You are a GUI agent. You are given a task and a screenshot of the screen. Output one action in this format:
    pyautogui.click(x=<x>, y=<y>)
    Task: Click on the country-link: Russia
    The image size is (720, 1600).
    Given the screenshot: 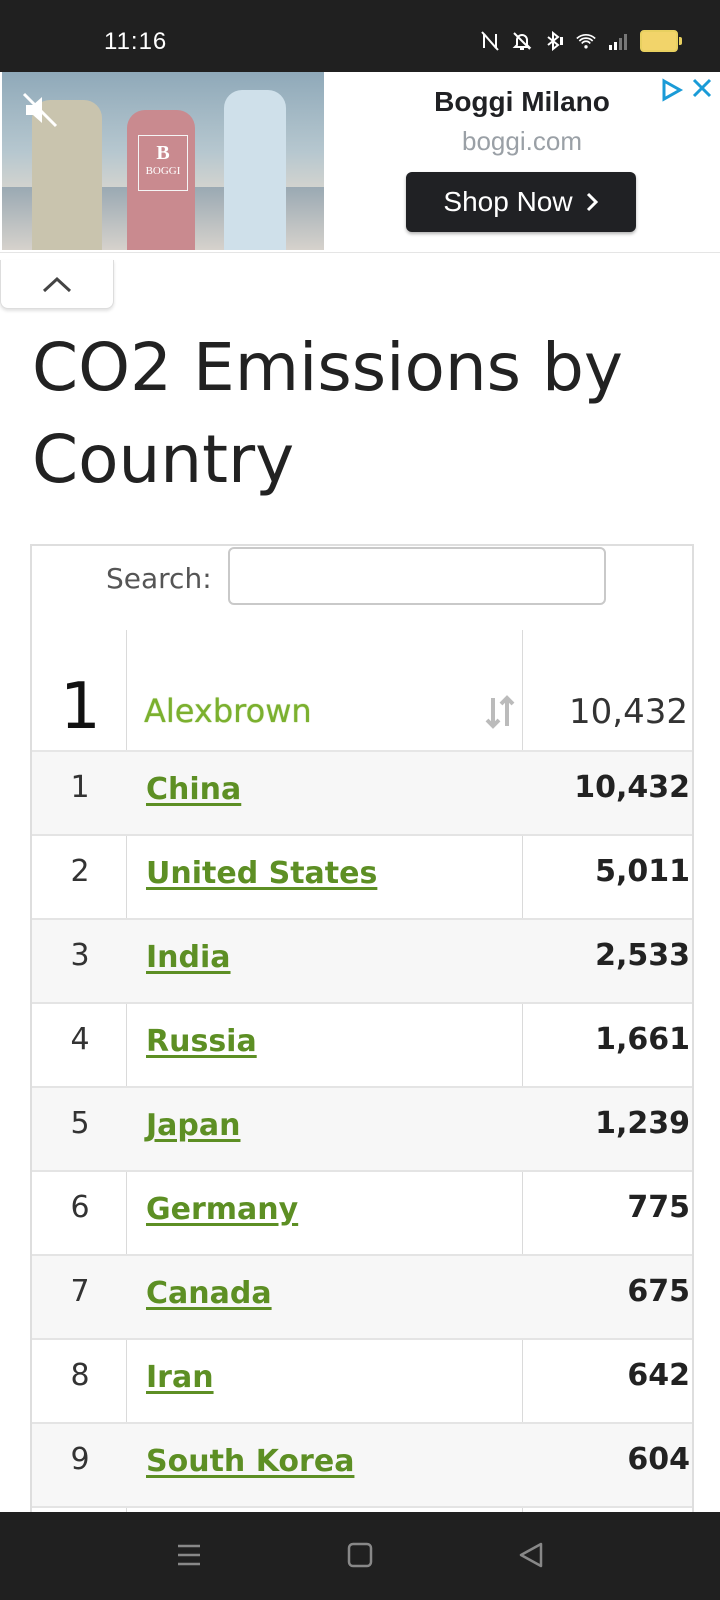 What is the action you would take?
    pyautogui.click(x=201, y=1041)
    